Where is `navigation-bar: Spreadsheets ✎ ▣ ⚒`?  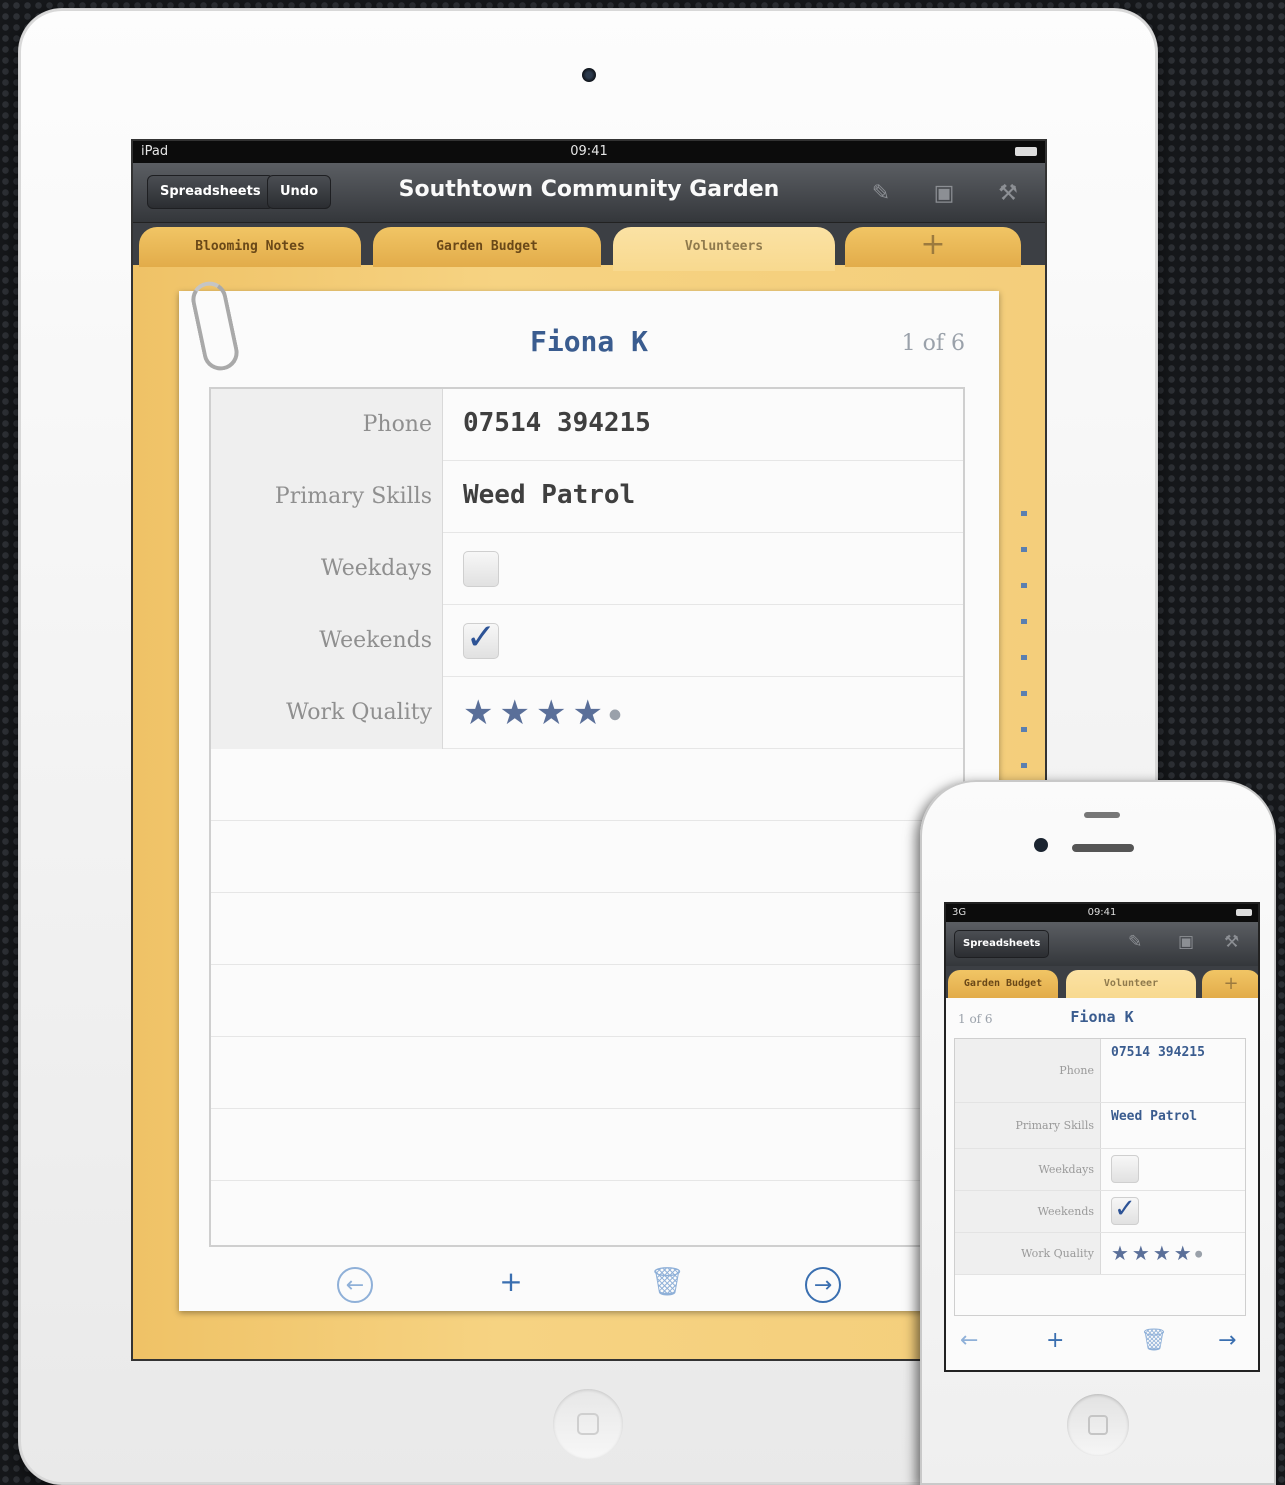 navigation-bar: Spreadsheets ✎ ▣ ⚒ is located at coordinates (1102, 944).